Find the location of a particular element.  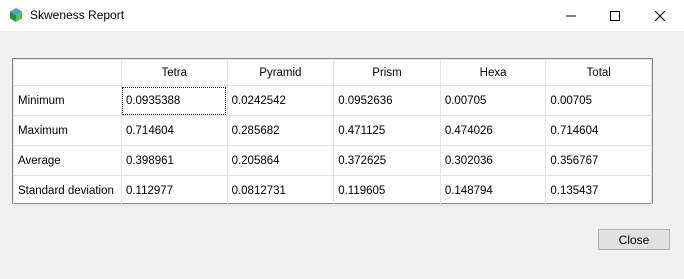

table-cell: 0.112977 is located at coordinates (174, 190).